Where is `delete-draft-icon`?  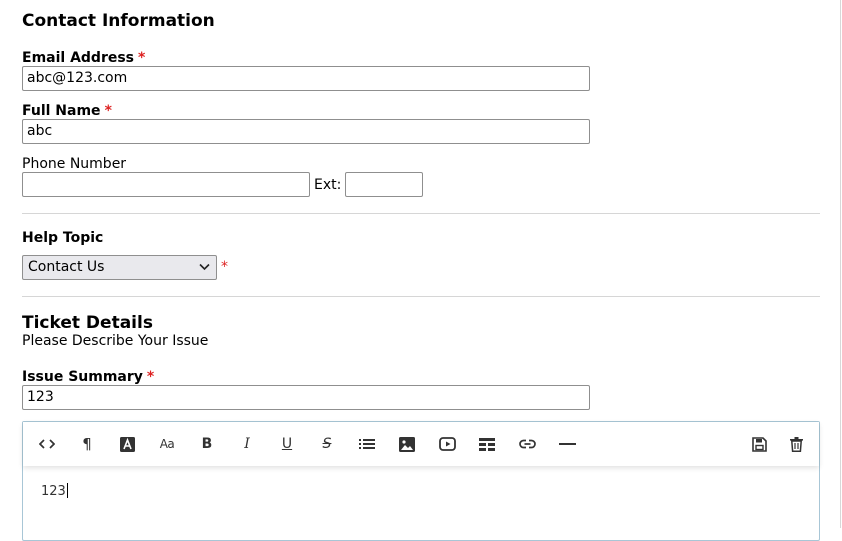 delete-draft-icon is located at coordinates (796, 444).